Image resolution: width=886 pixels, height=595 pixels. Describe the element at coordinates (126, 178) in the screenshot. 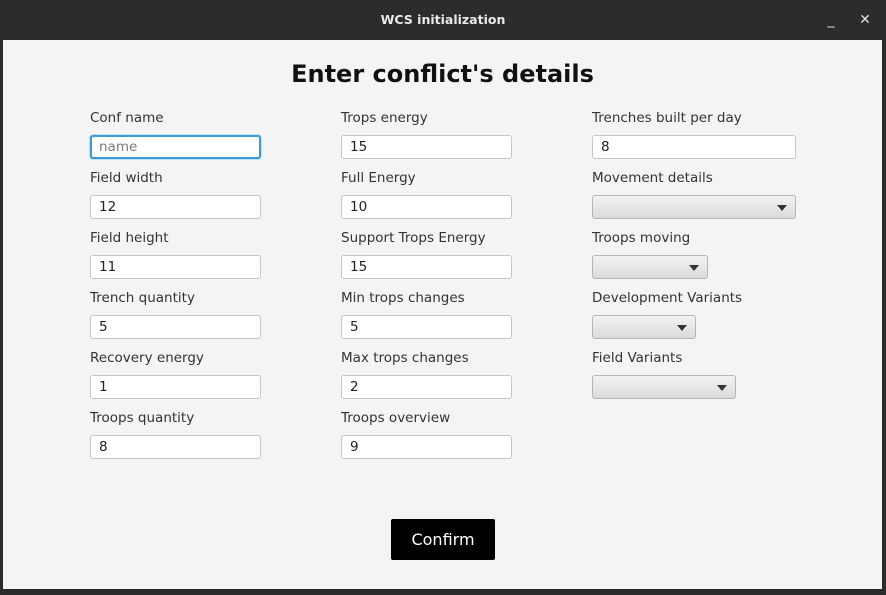

I see `field-width-label: Field width` at that location.